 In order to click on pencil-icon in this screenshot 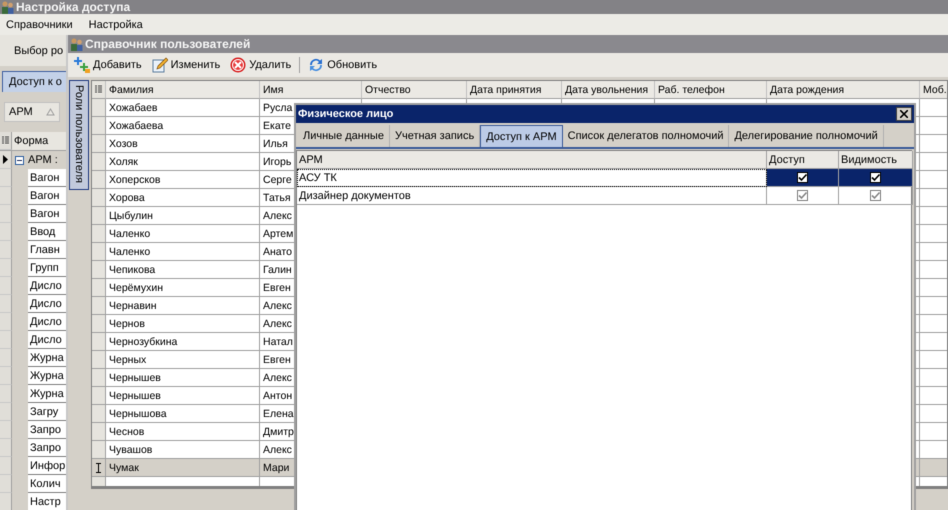, I will do `click(160, 65)`.